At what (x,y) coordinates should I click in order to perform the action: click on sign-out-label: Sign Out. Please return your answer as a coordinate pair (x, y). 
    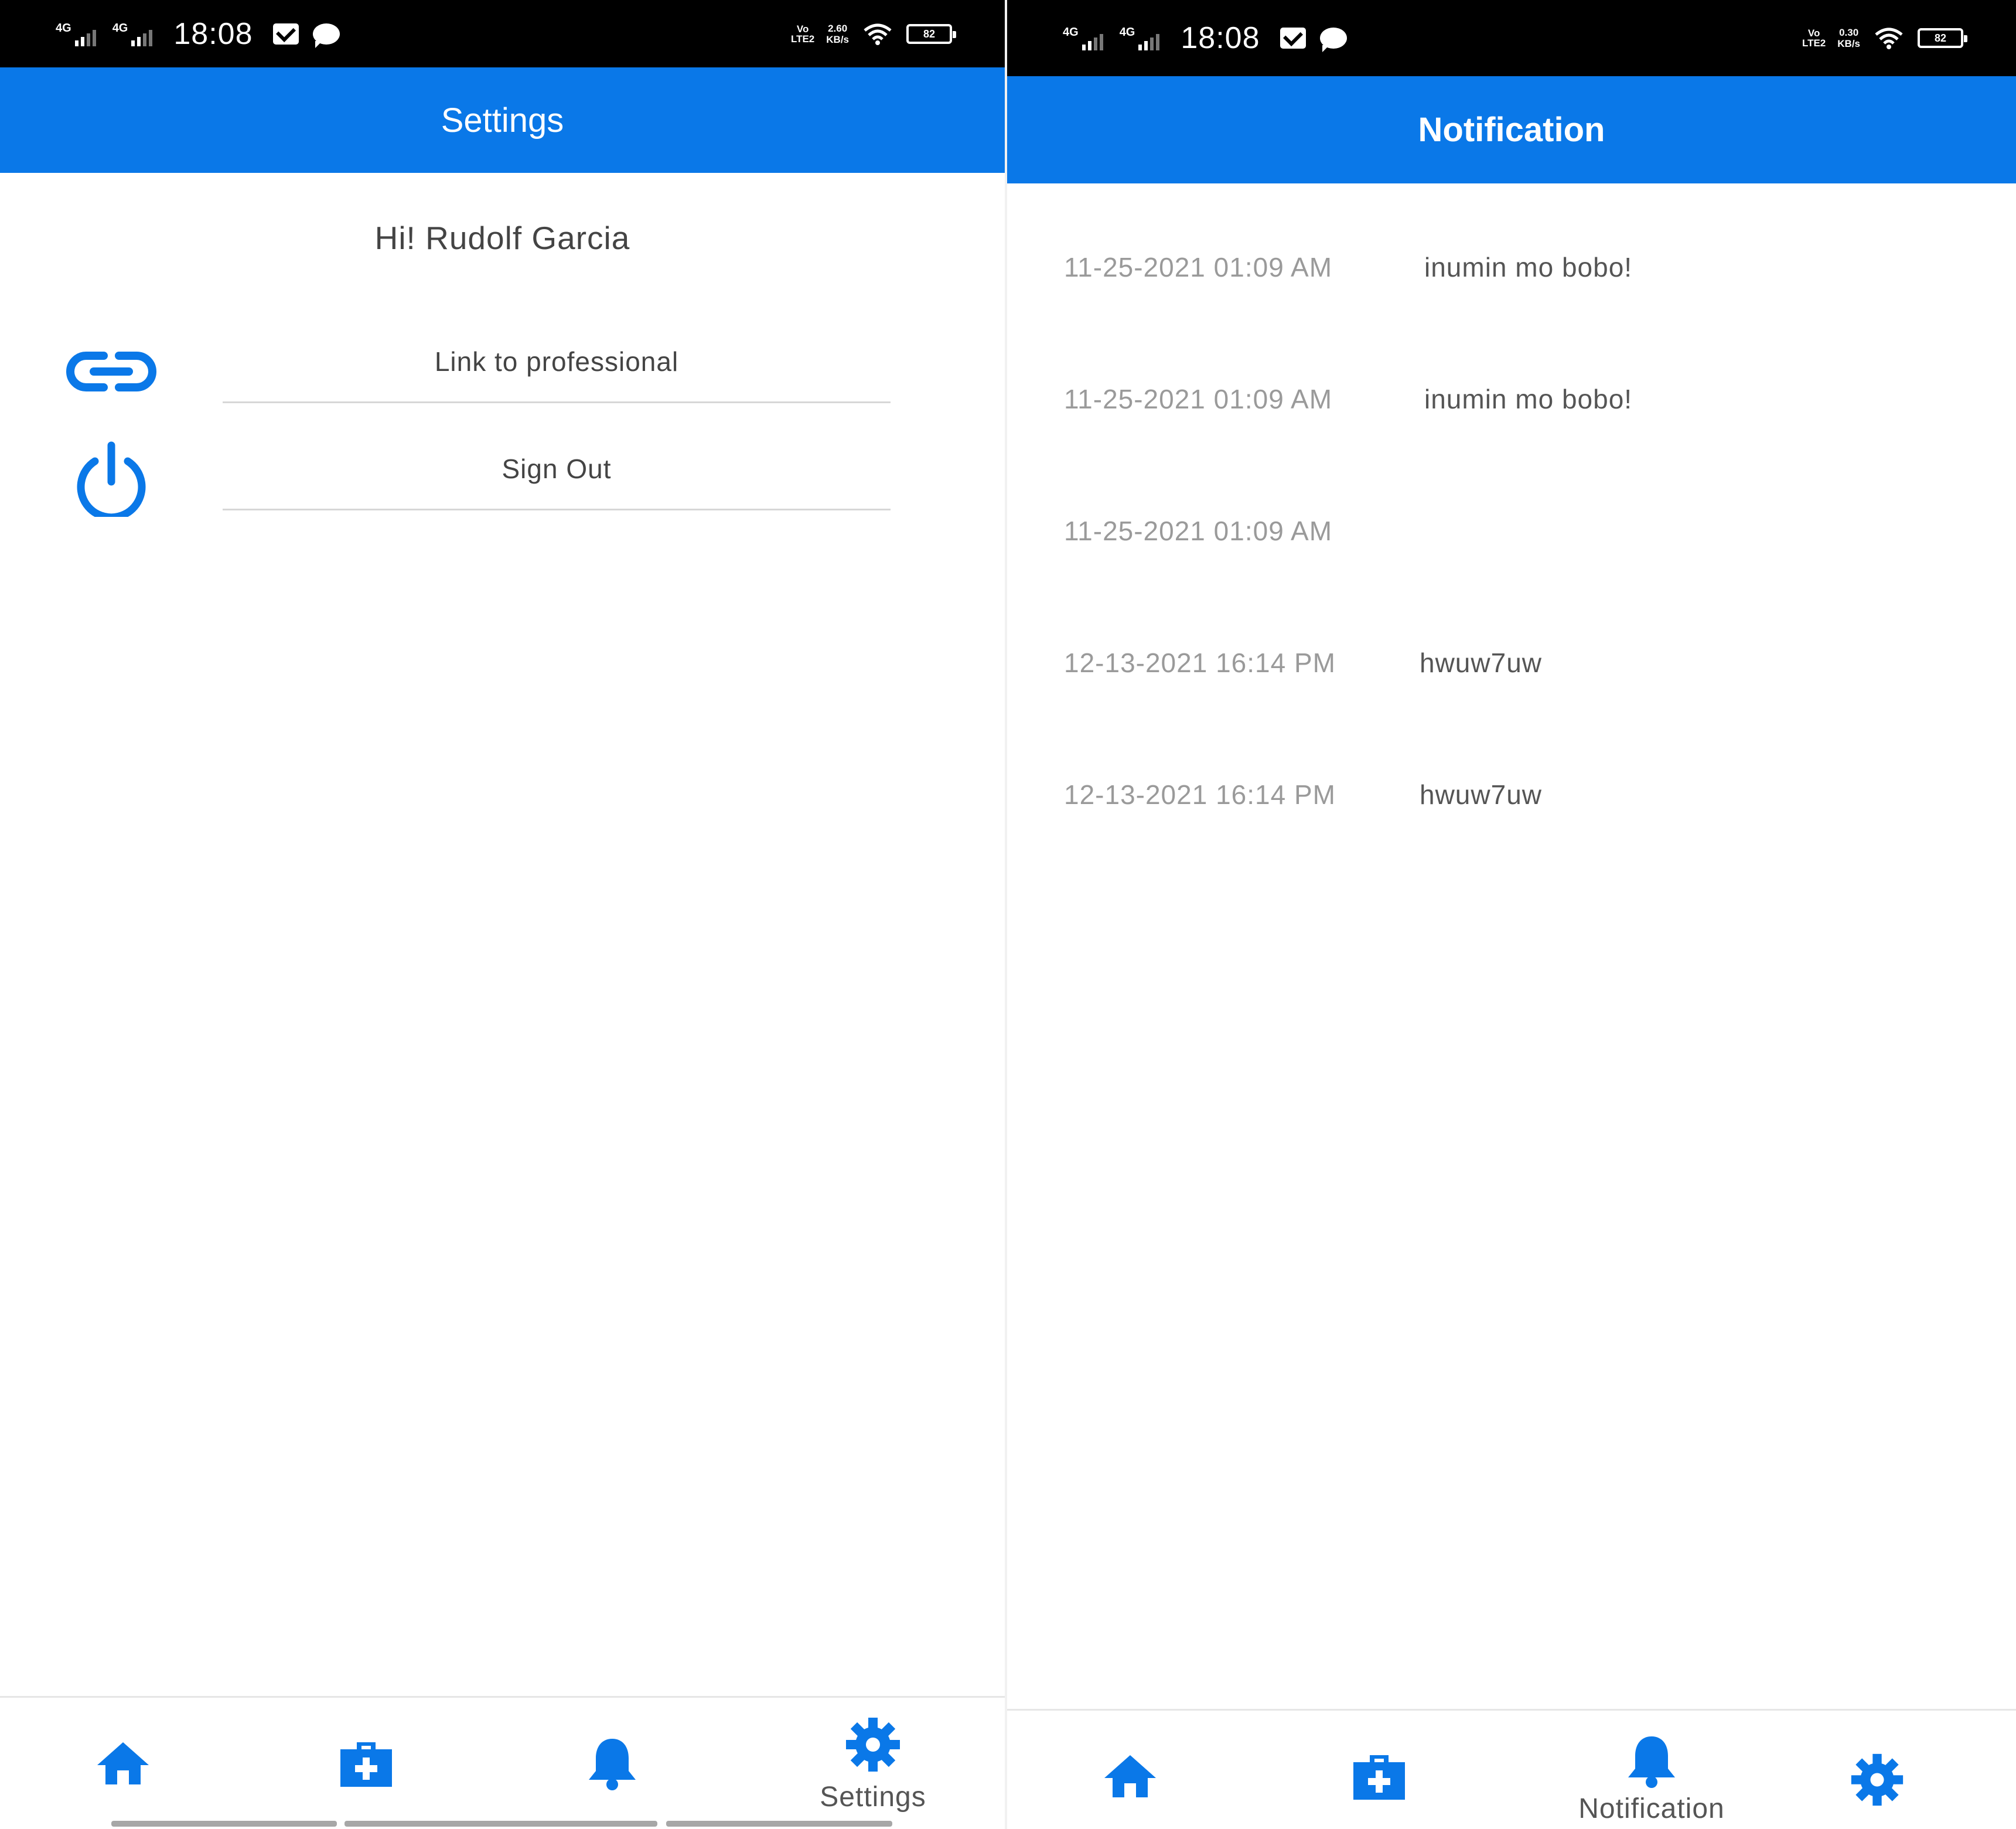
    Looking at the image, I should click on (557, 468).